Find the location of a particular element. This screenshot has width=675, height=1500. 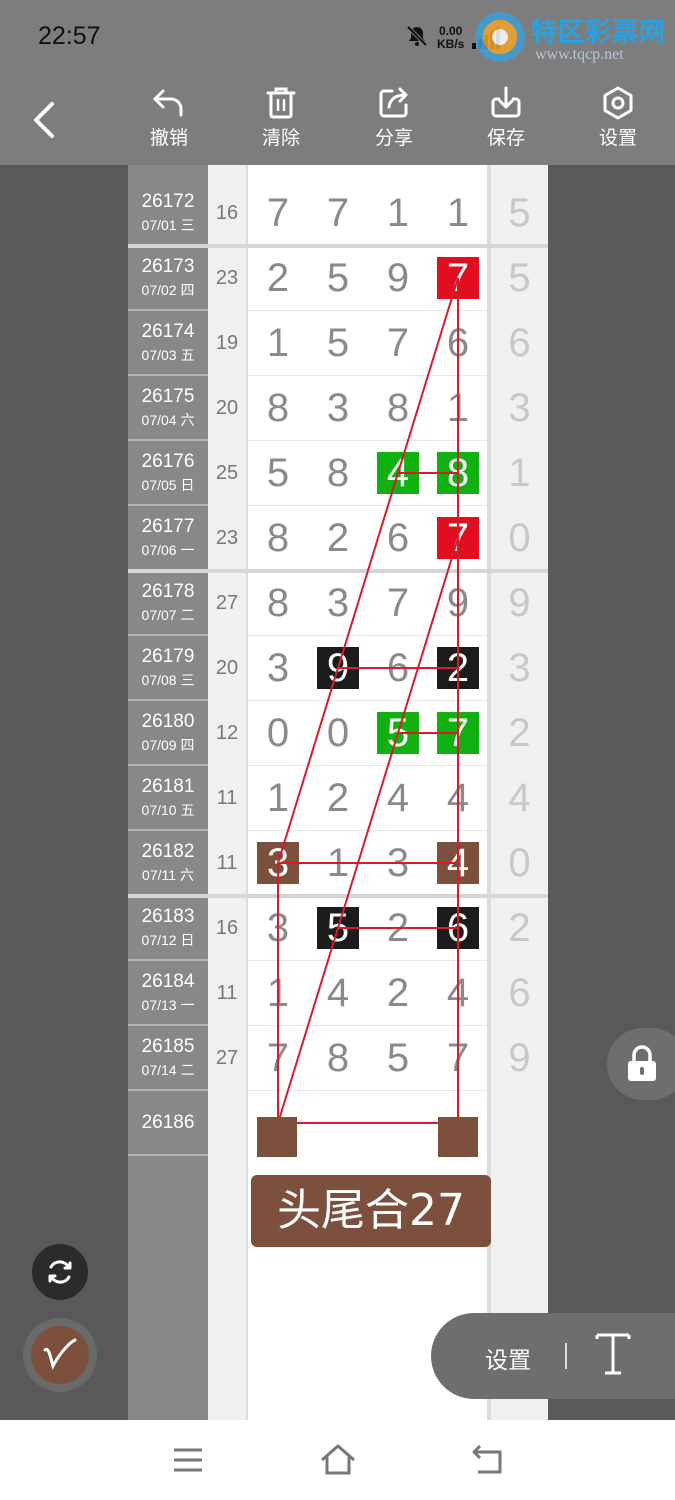

lock-icon is located at coordinates (642, 1063).